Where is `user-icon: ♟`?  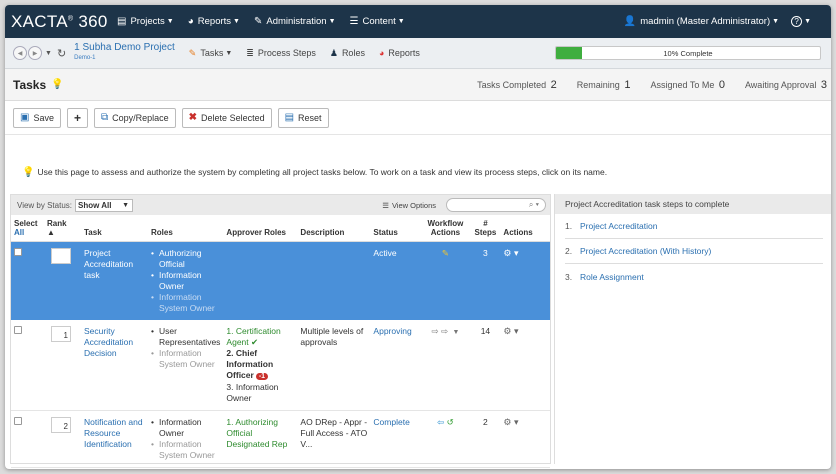 user-icon: ♟ is located at coordinates (333, 52).